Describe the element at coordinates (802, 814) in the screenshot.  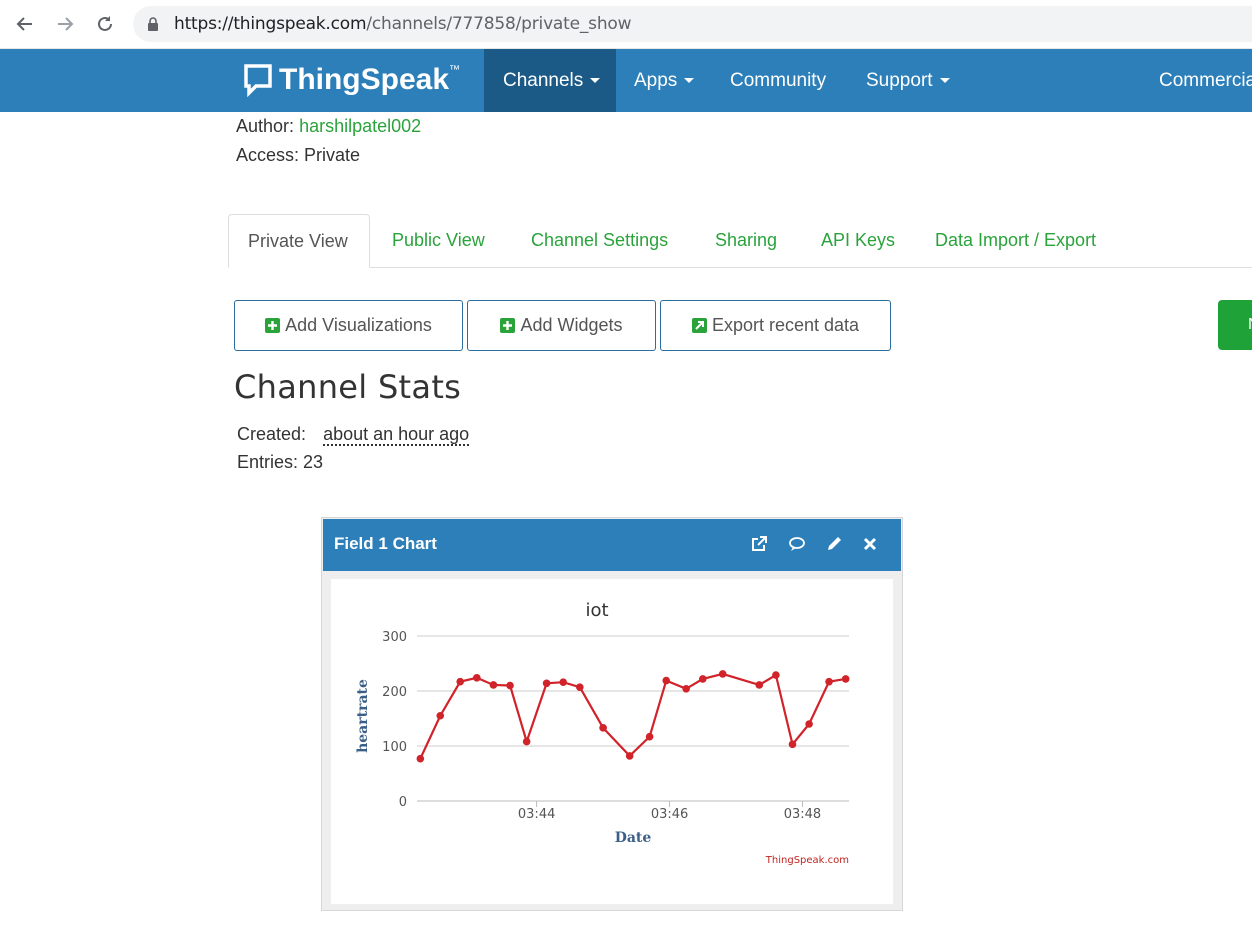
I see `x-tick-label: 03:48` at that location.